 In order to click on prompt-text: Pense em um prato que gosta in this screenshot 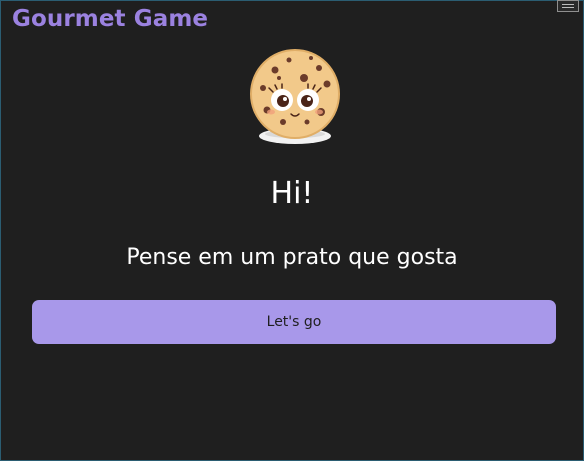, I will do `click(292, 257)`.